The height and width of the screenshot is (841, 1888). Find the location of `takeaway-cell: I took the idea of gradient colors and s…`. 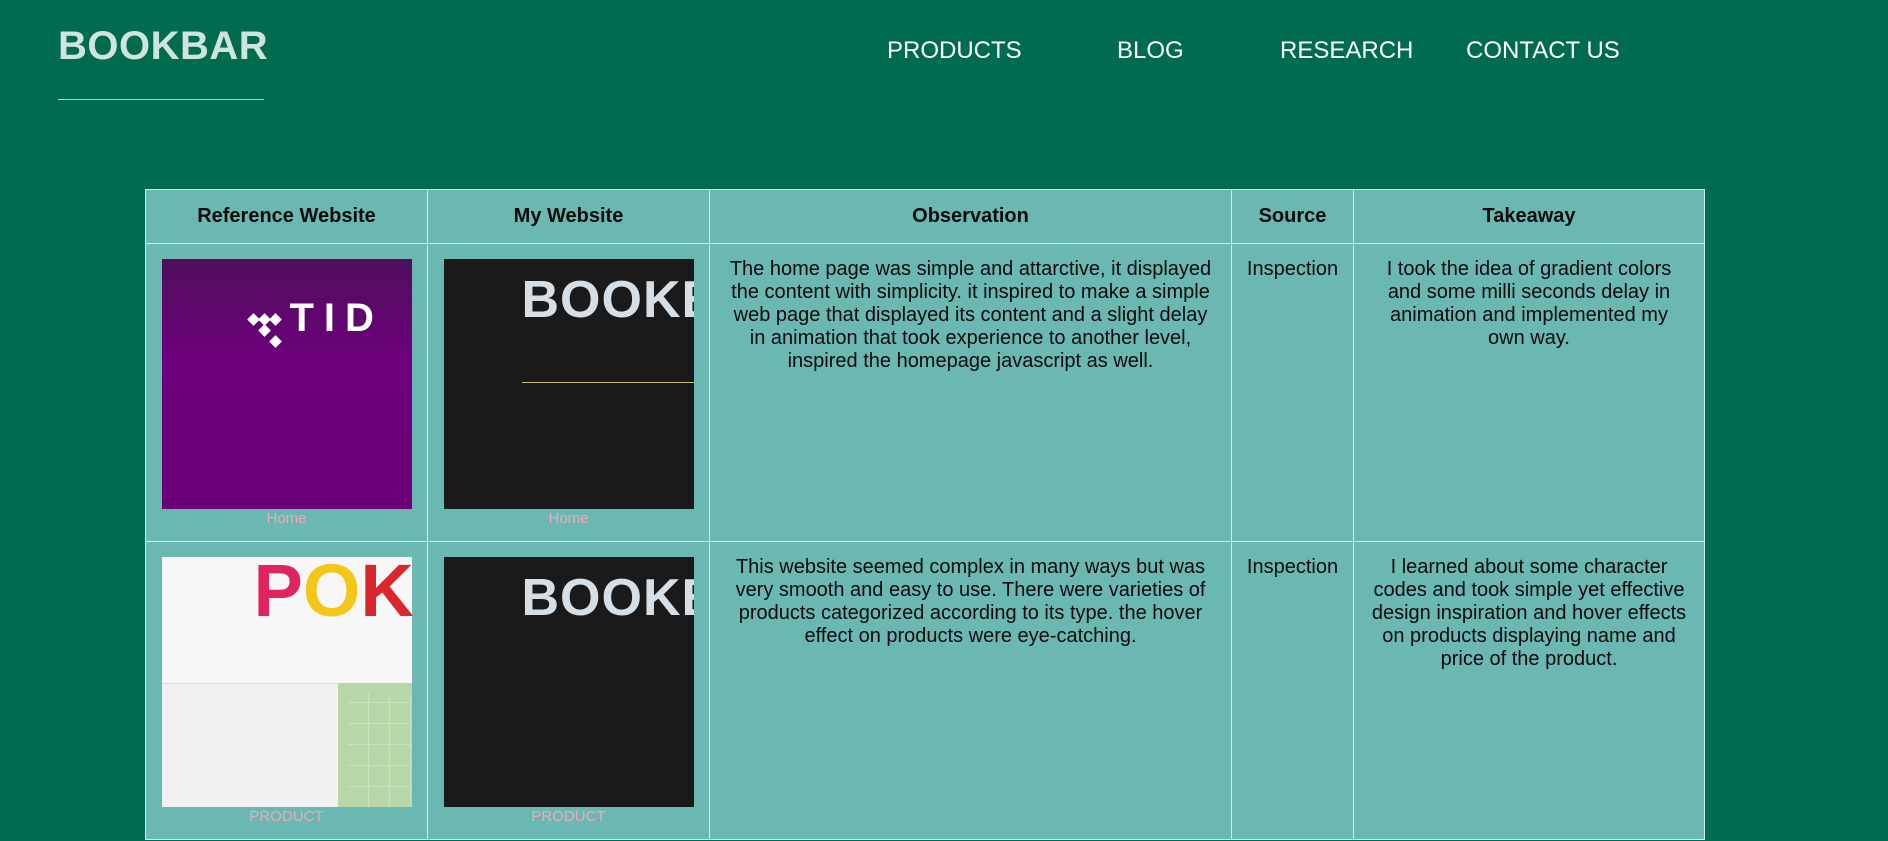

takeaway-cell: I took the idea of gradient colors and s… is located at coordinates (1529, 392).